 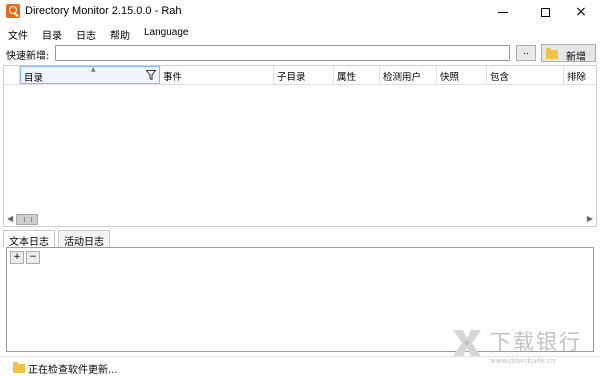 What do you see at coordinates (151, 75) in the screenshot?
I see `filter-icon` at bounding box center [151, 75].